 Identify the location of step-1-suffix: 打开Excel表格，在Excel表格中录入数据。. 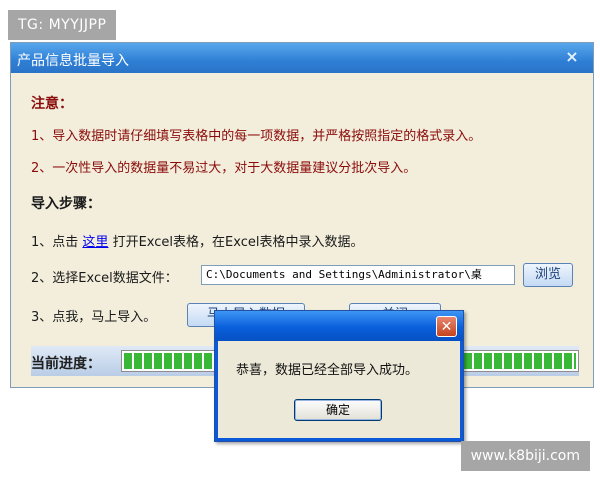
(238, 242).